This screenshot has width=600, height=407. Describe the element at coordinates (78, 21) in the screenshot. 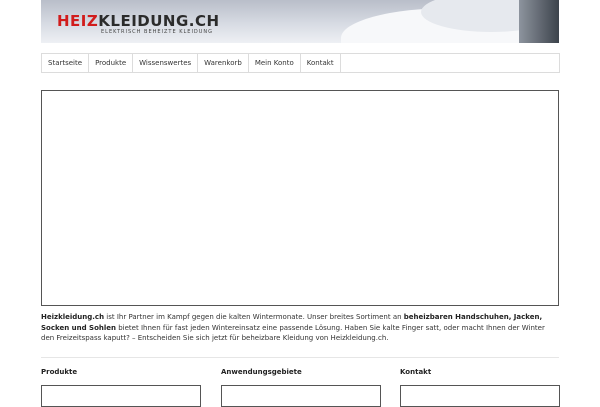

I see `logo-red-text: HEIZ` at that location.